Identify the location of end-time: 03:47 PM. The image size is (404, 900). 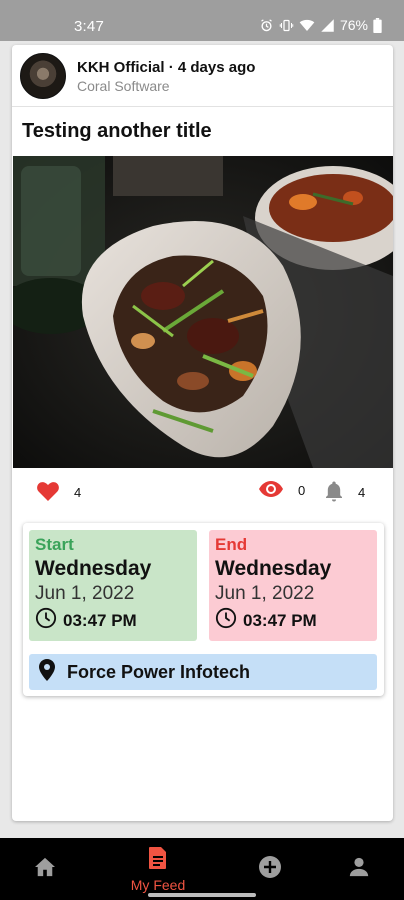
(280, 620).